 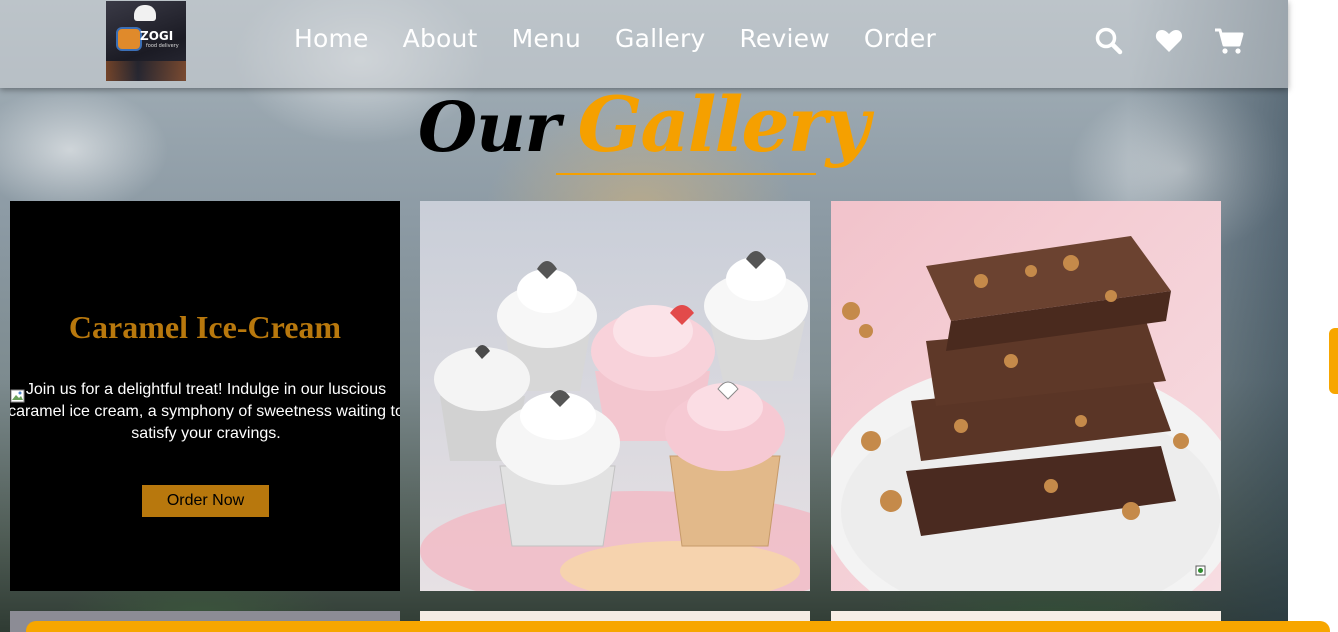 I want to click on logo: ZOGI food delivery, so click(x=146, y=41).